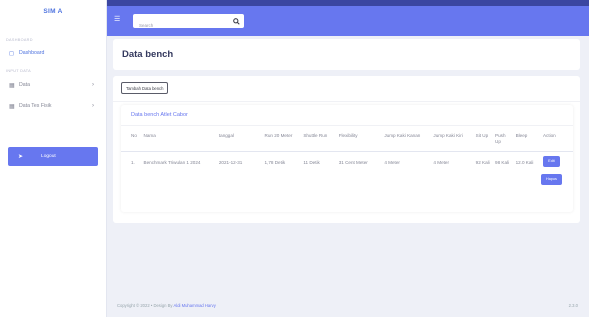 The width and height of the screenshot is (589, 317). What do you see at coordinates (48, 156) in the screenshot?
I see `logout-label: Logout` at bounding box center [48, 156].